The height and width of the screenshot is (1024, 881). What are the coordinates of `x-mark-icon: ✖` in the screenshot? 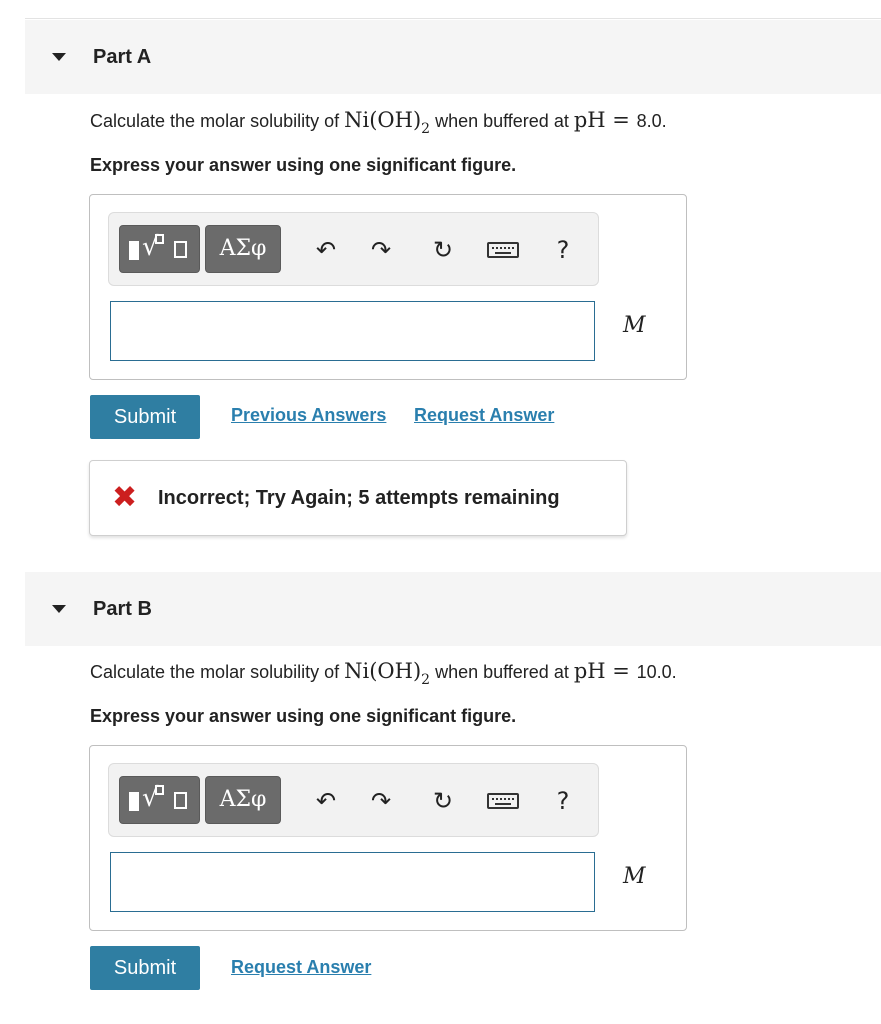 It's located at (125, 497).